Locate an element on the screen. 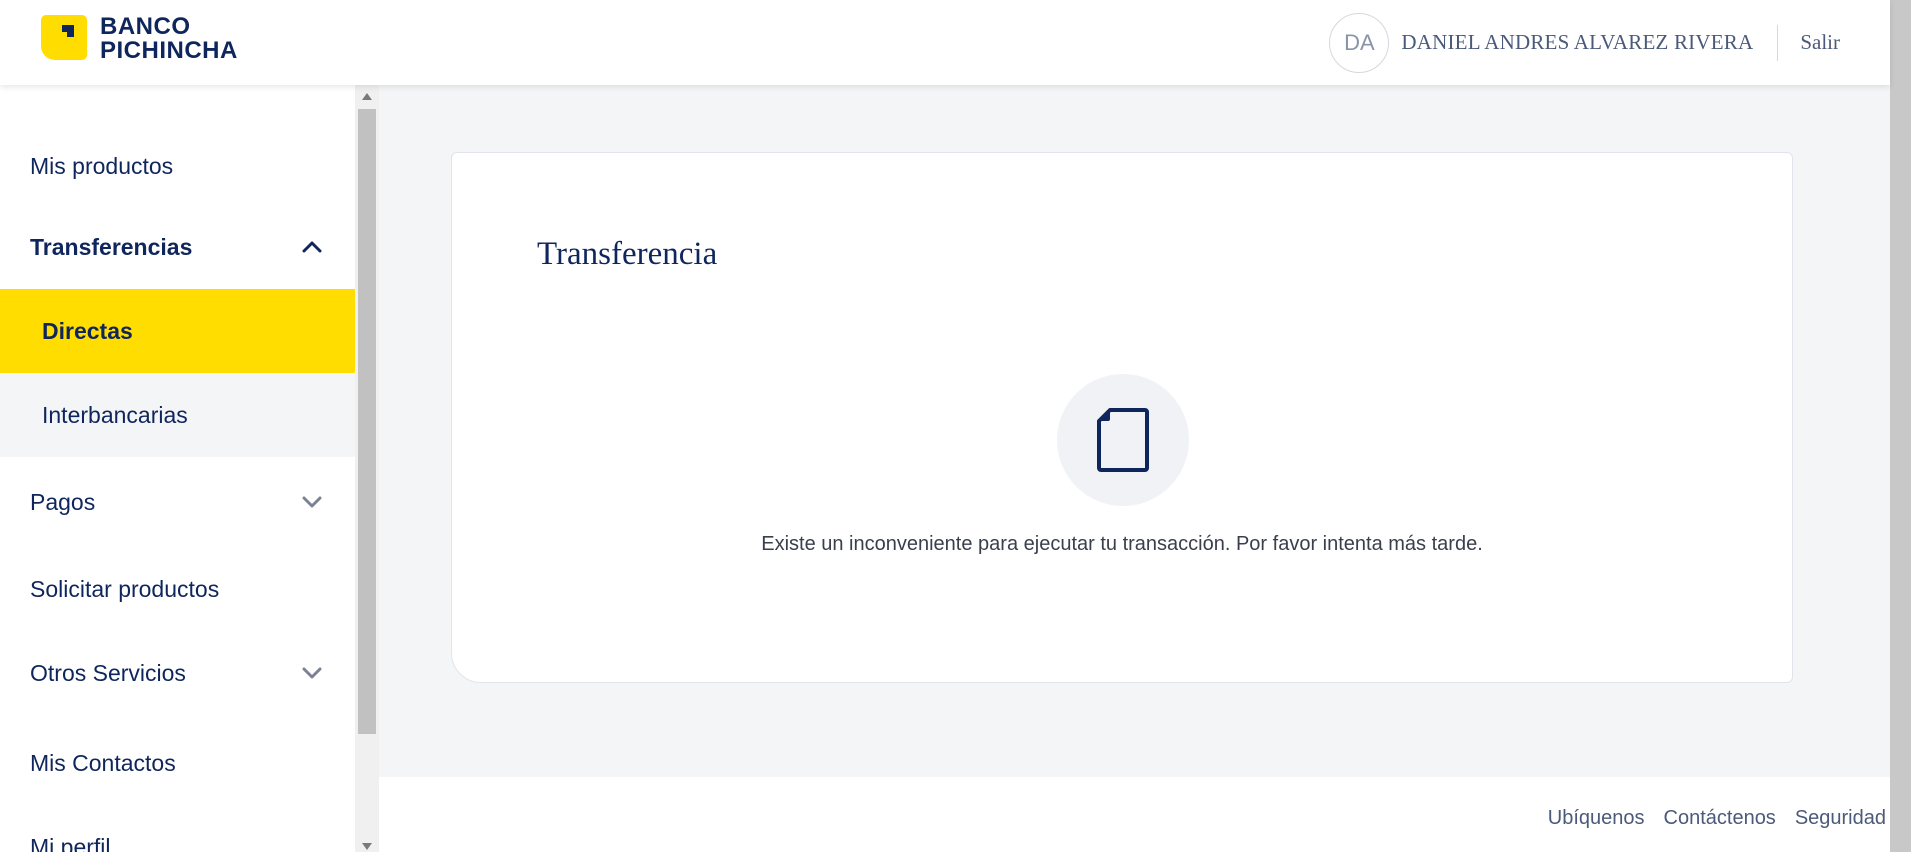 The height and width of the screenshot is (852, 1911). sidebar-item-mis-contactos: Mis Contactos is located at coordinates (177, 763).